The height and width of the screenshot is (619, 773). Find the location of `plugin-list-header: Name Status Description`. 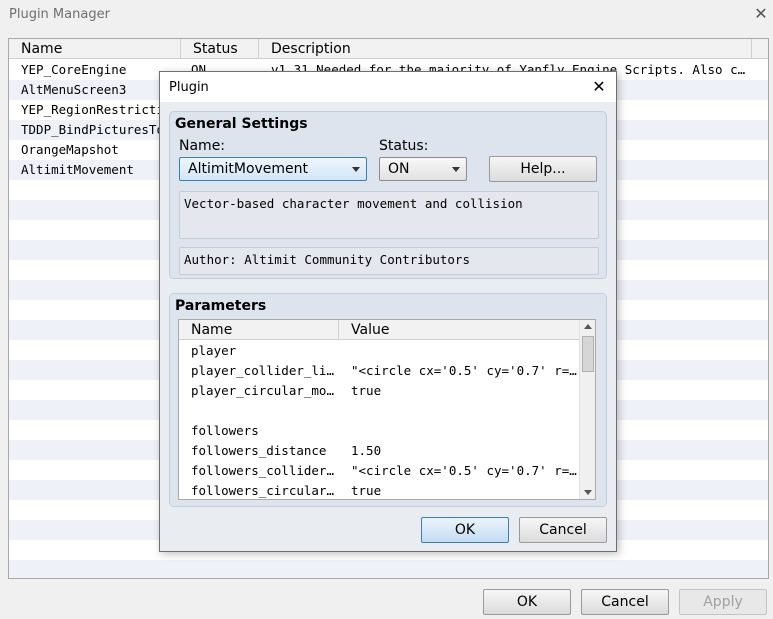

plugin-list-header: Name Status Description is located at coordinates (388, 49).